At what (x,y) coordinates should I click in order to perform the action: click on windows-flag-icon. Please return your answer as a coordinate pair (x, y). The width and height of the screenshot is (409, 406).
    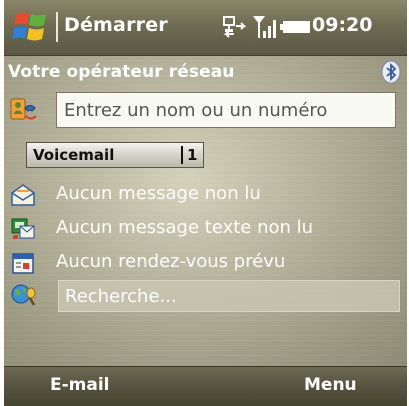
    Looking at the image, I should click on (32, 27).